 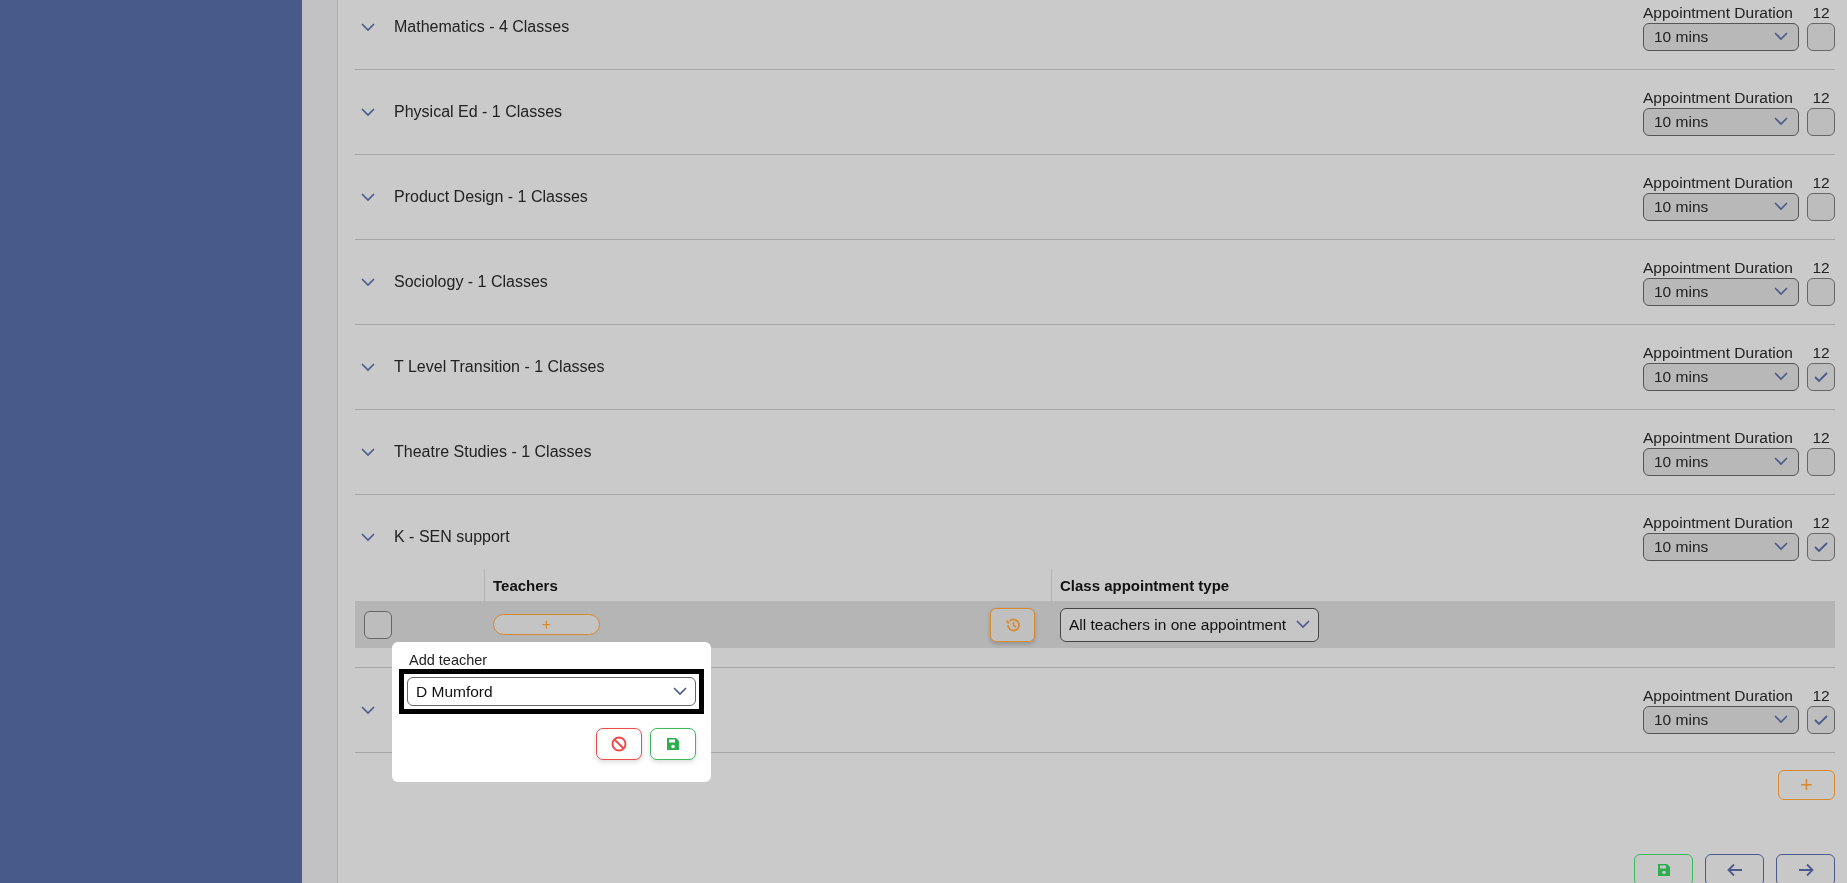 What do you see at coordinates (1145, 585) in the screenshot?
I see `column-header: Class appointment type` at bounding box center [1145, 585].